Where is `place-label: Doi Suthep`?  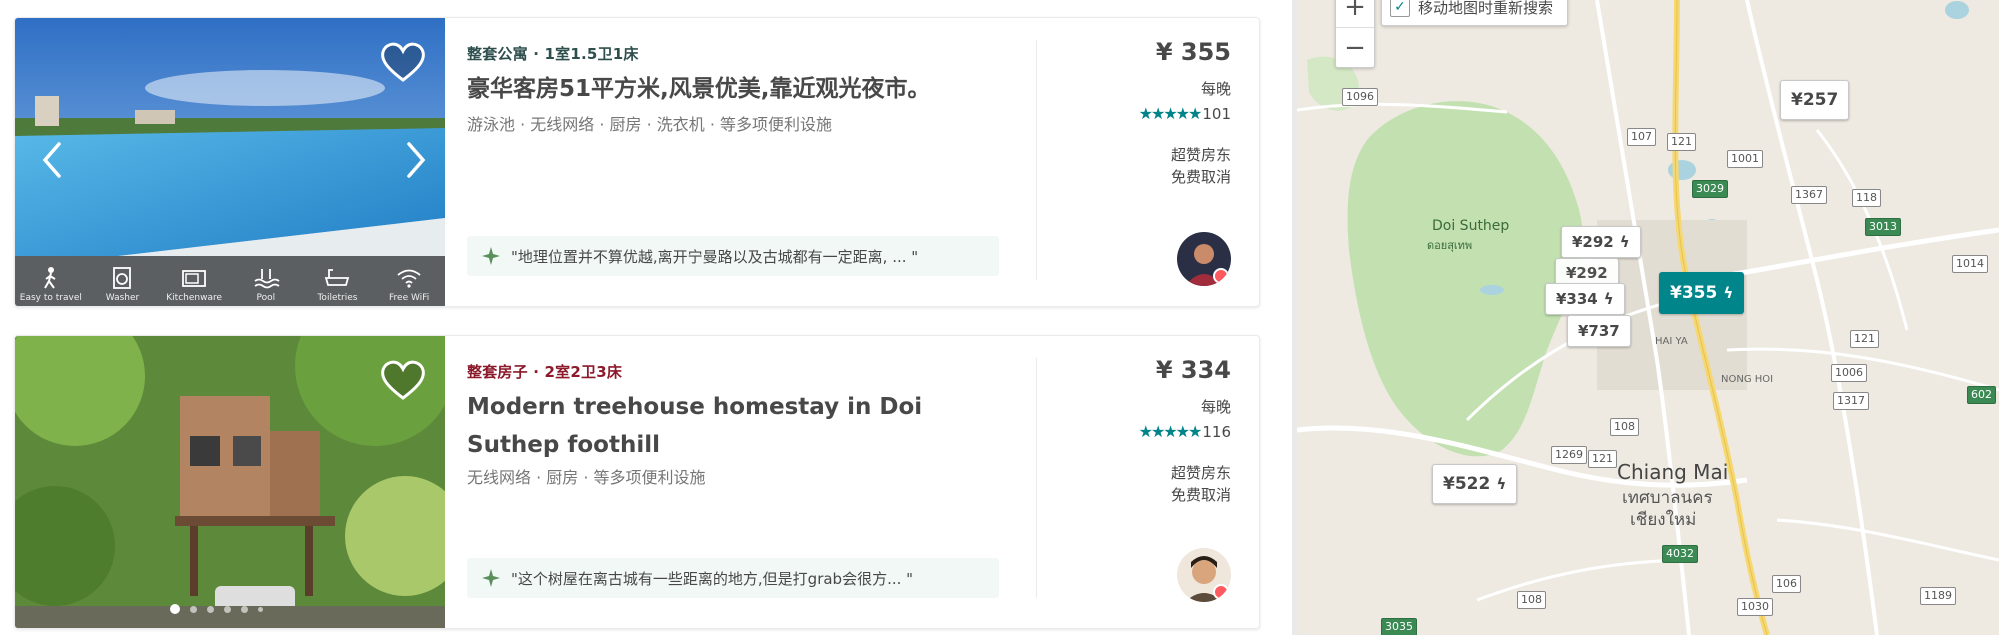 place-label: Doi Suthep is located at coordinates (1471, 226).